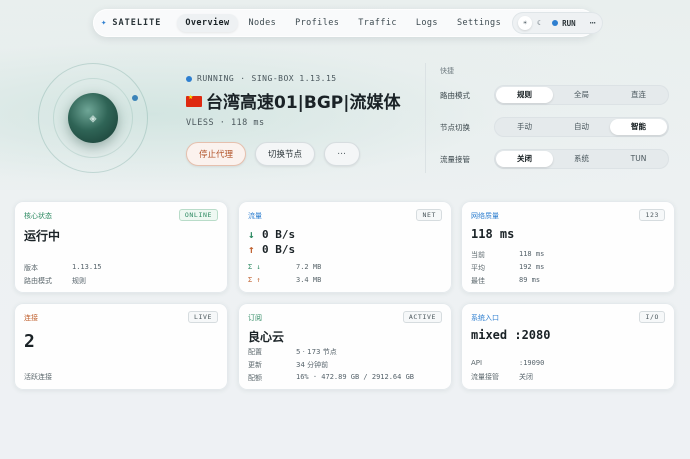  What do you see at coordinates (505, 281) in the screenshot?
I see `latency-best-row: 最佳 89 ms` at bounding box center [505, 281].